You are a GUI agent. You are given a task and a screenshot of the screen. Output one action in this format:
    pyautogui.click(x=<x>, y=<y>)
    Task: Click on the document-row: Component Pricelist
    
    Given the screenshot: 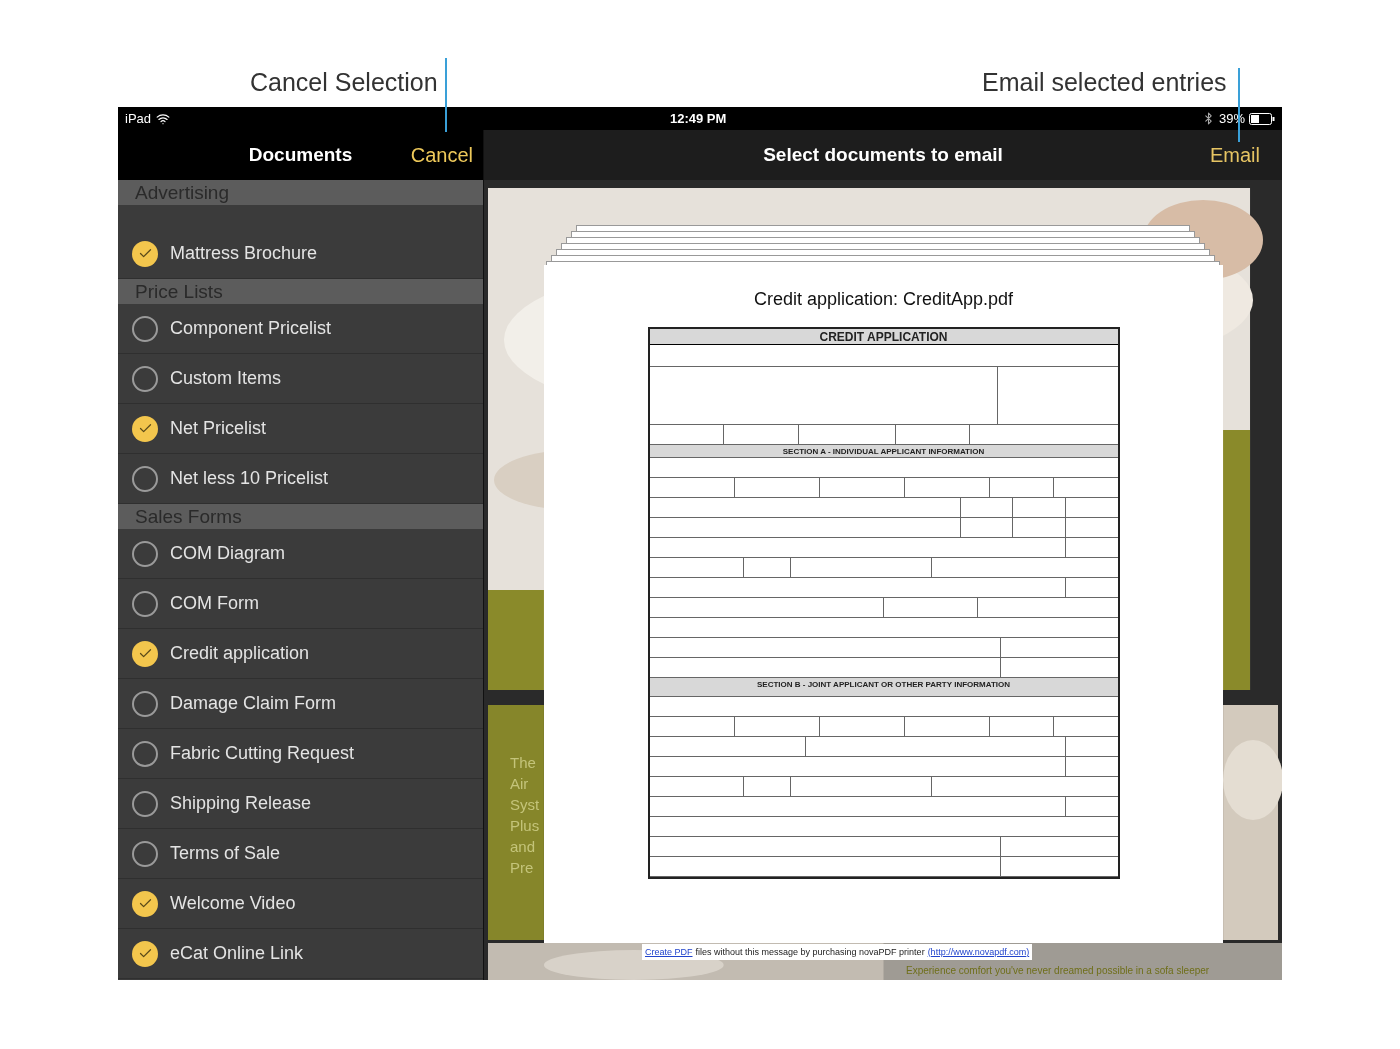 What is the action you would take?
    pyautogui.click(x=300, y=329)
    